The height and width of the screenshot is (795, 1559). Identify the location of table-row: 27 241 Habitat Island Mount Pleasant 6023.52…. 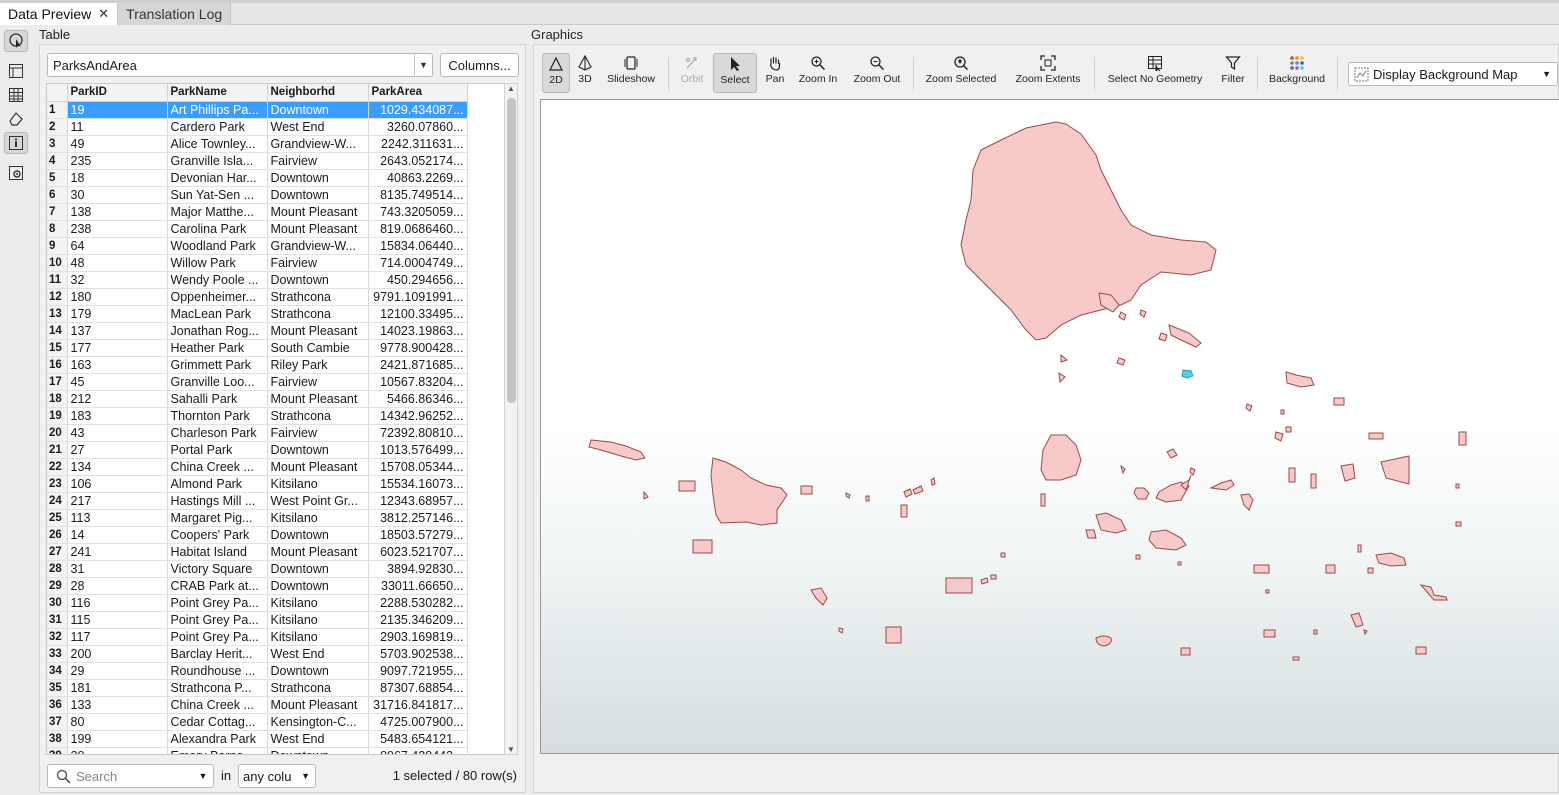
(257, 552).